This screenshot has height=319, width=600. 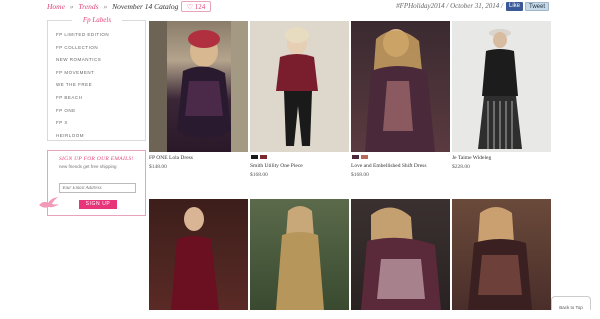 What do you see at coordinates (515, 6) in the screenshot?
I see `facebook-like-button: Like` at bounding box center [515, 6].